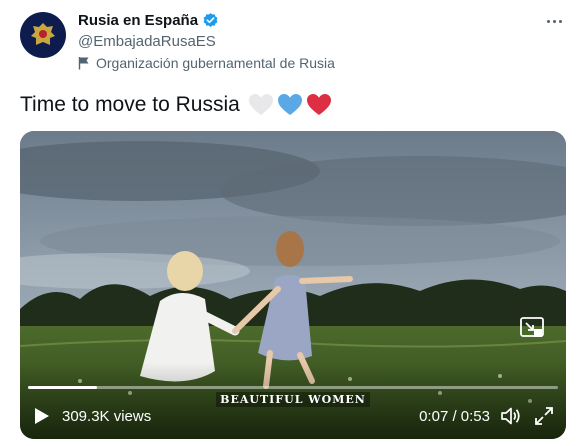 The width and height of the screenshot is (585, 446). What do you see at coordinates (260, 104) in the screenshot?
I see `white-heart-icon` at bounding box center [260, 104].